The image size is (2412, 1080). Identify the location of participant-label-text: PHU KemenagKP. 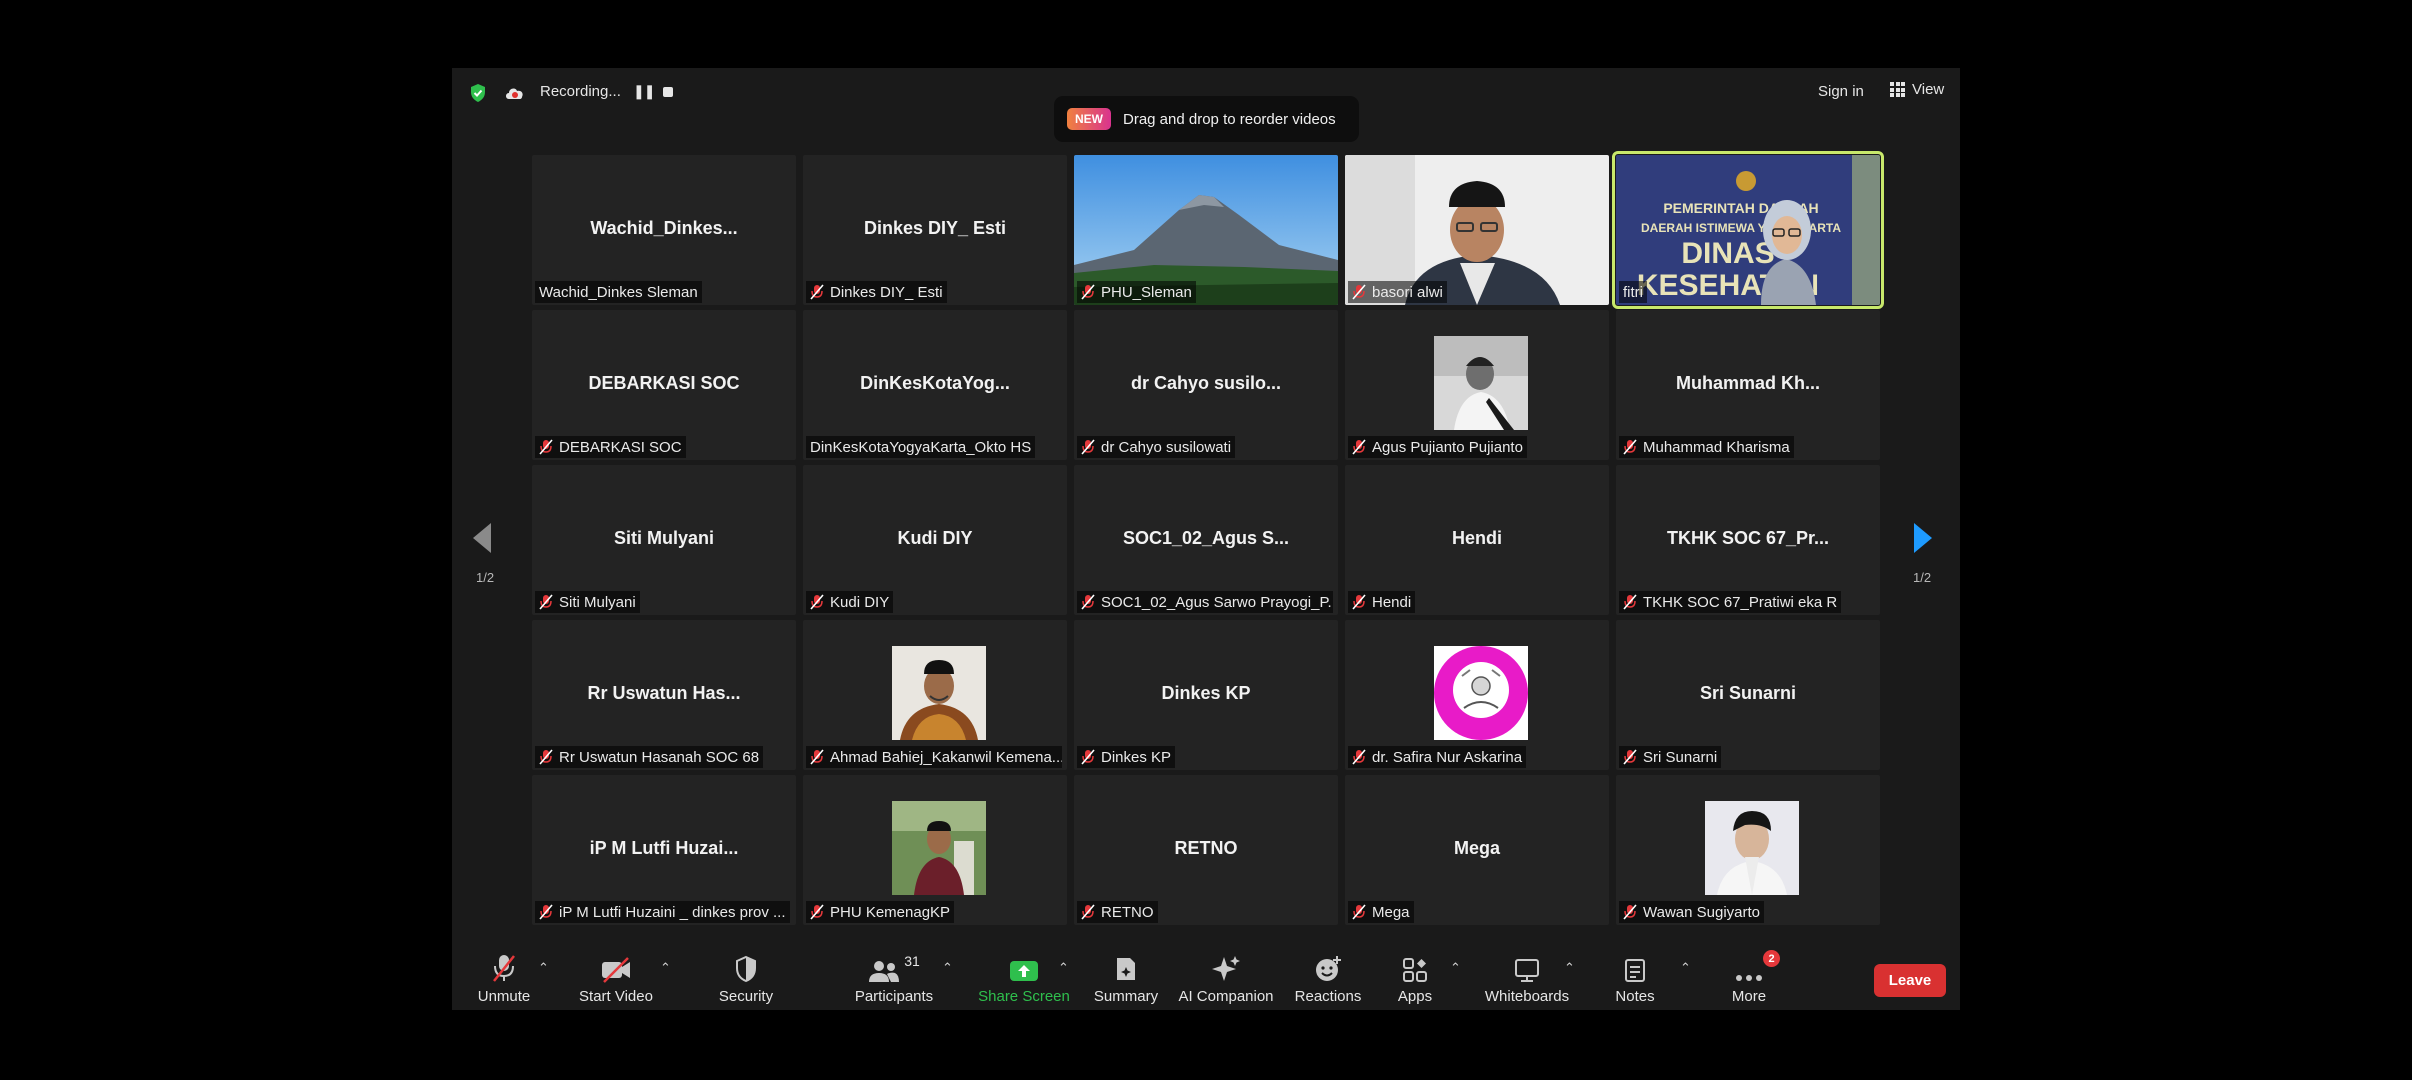
(890, 912).